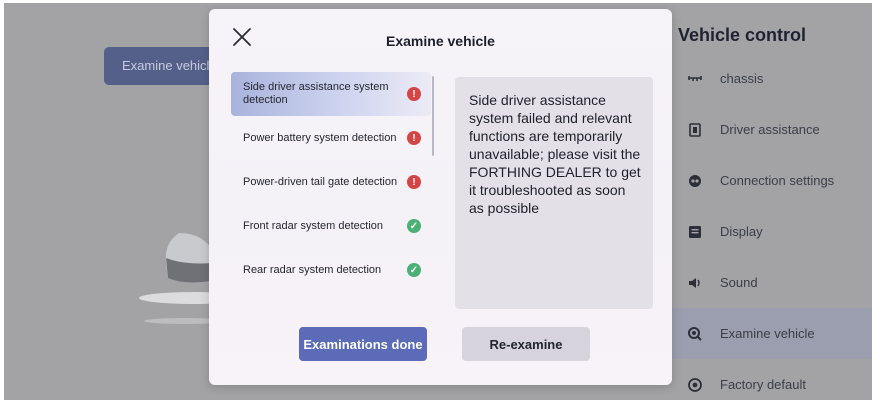  What do you see at coordinates (440, 41) in the screenshot?
I see `dialog-title: Examine vehicle` at bounding box center [440, 41].